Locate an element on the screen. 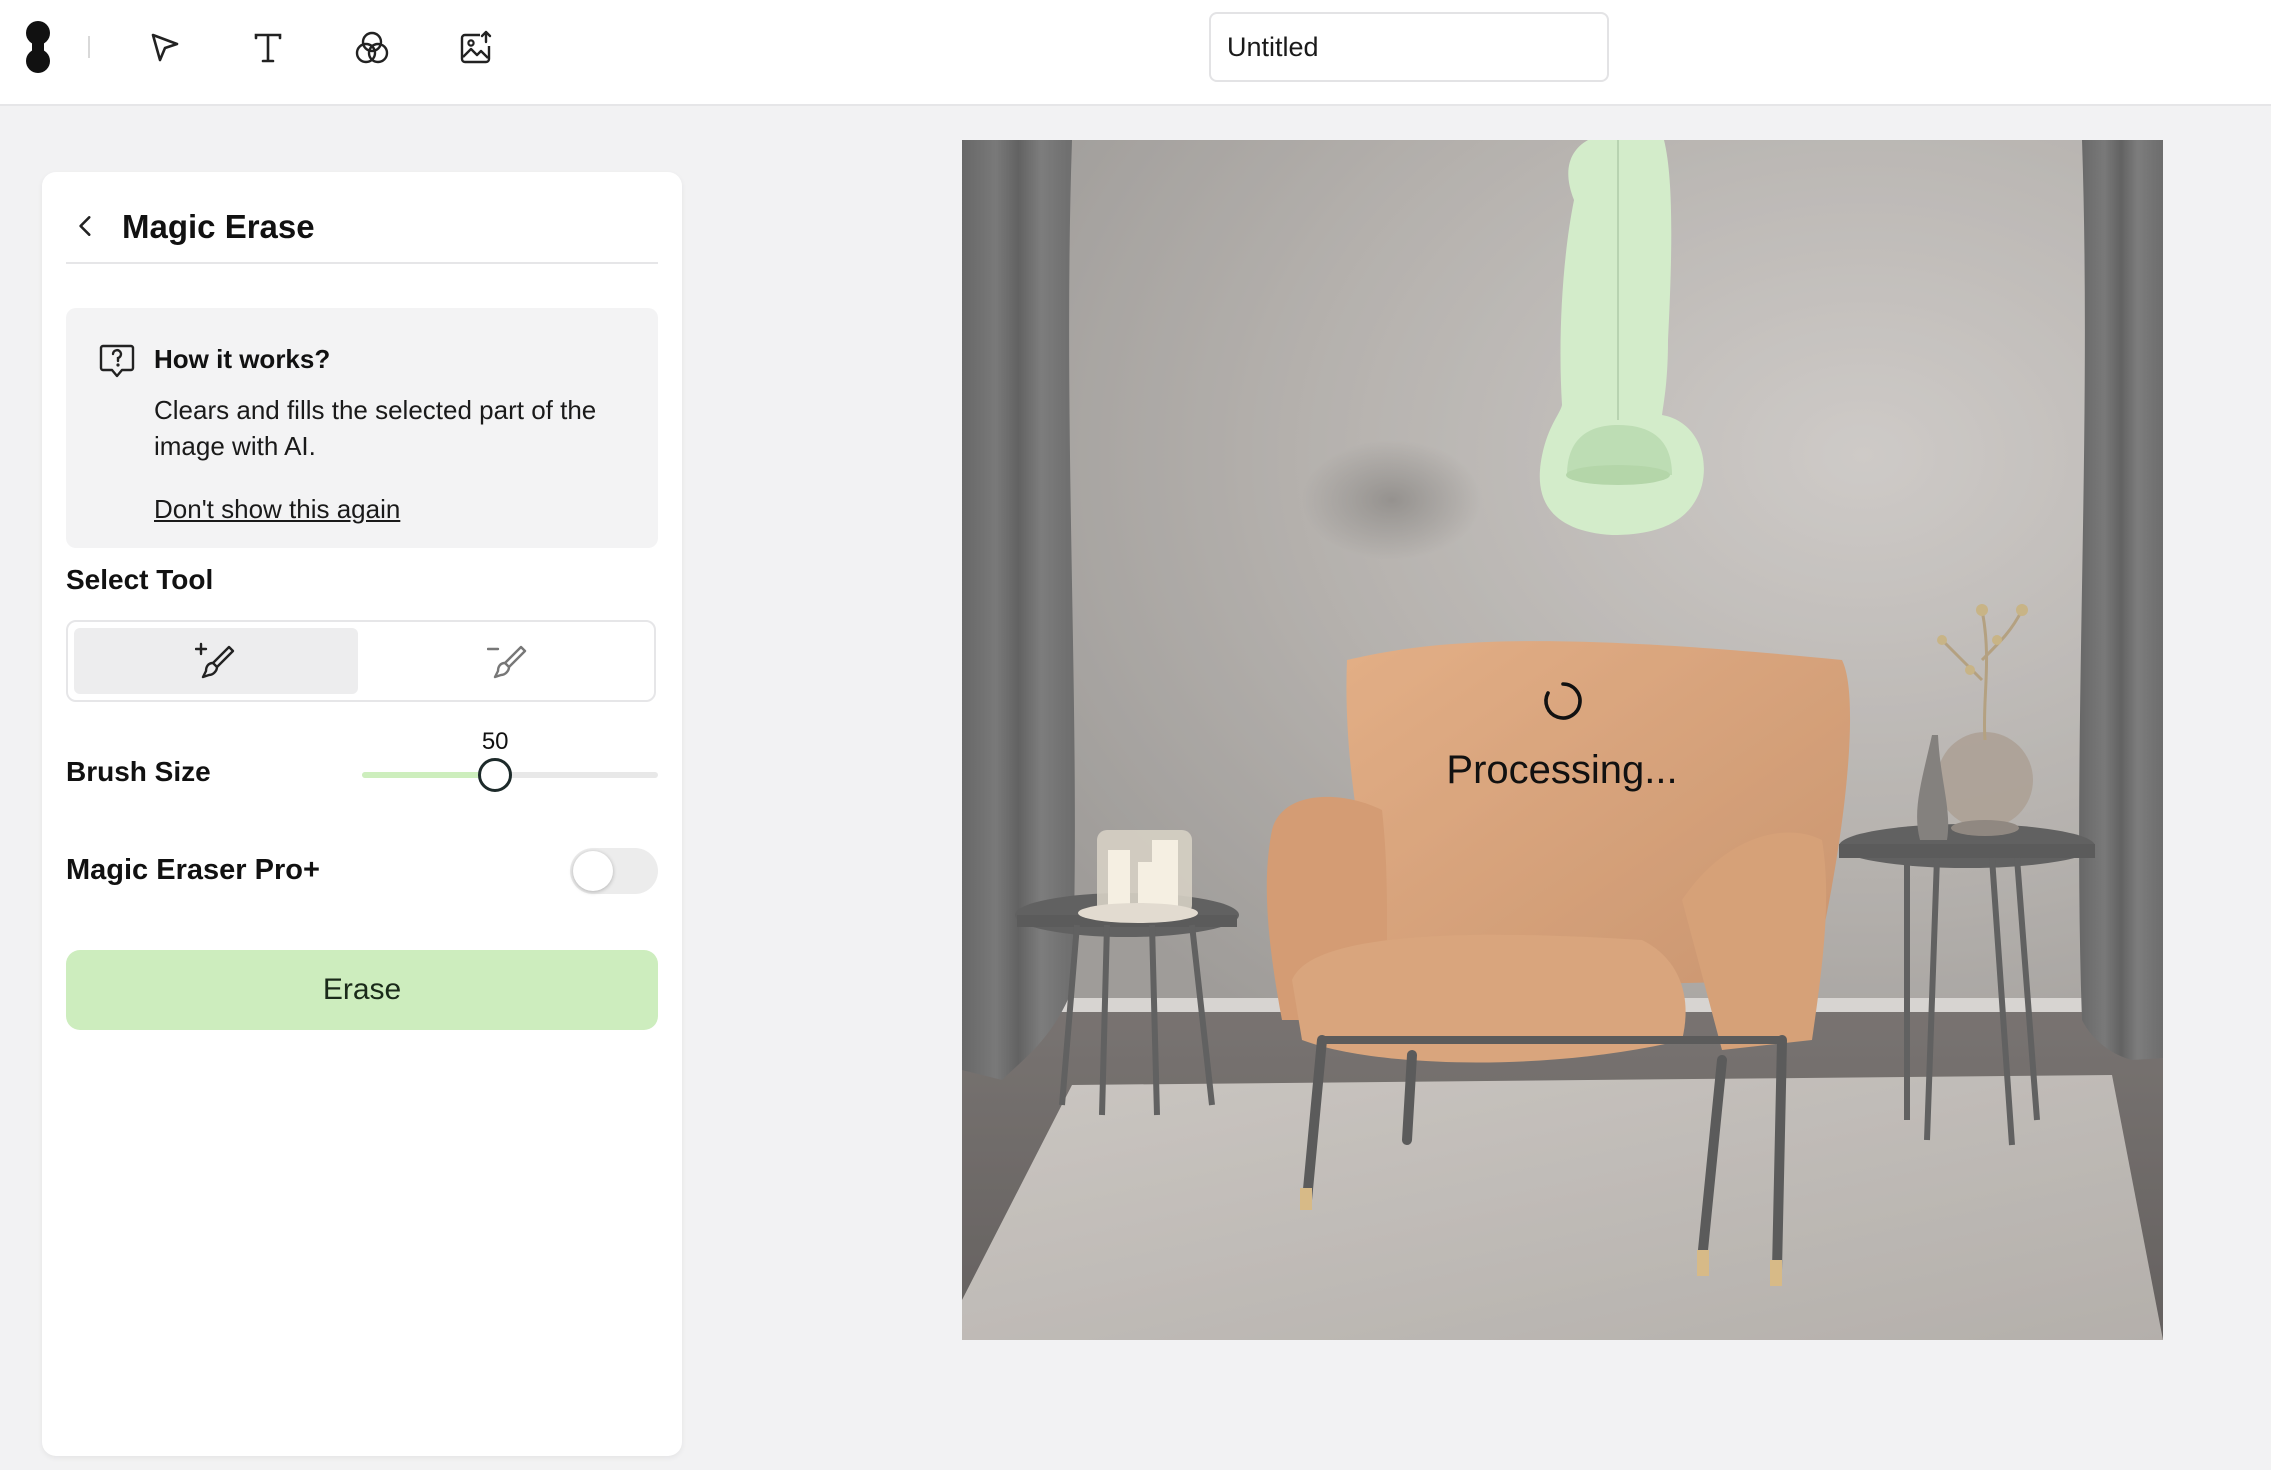  brush-size-slider is located at coordinates (510, 775).